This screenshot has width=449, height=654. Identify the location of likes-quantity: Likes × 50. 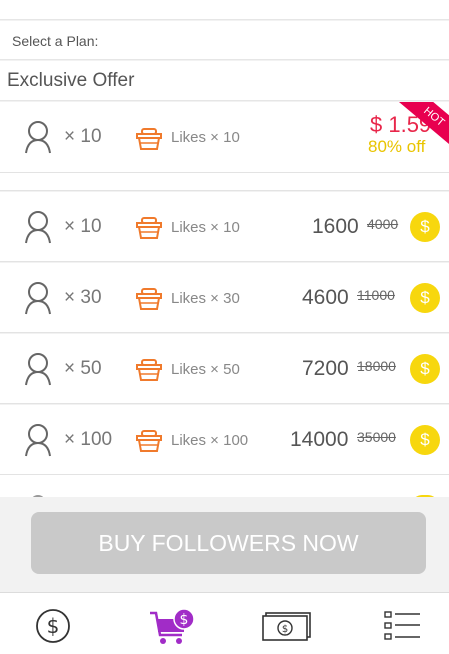
(205, 369).